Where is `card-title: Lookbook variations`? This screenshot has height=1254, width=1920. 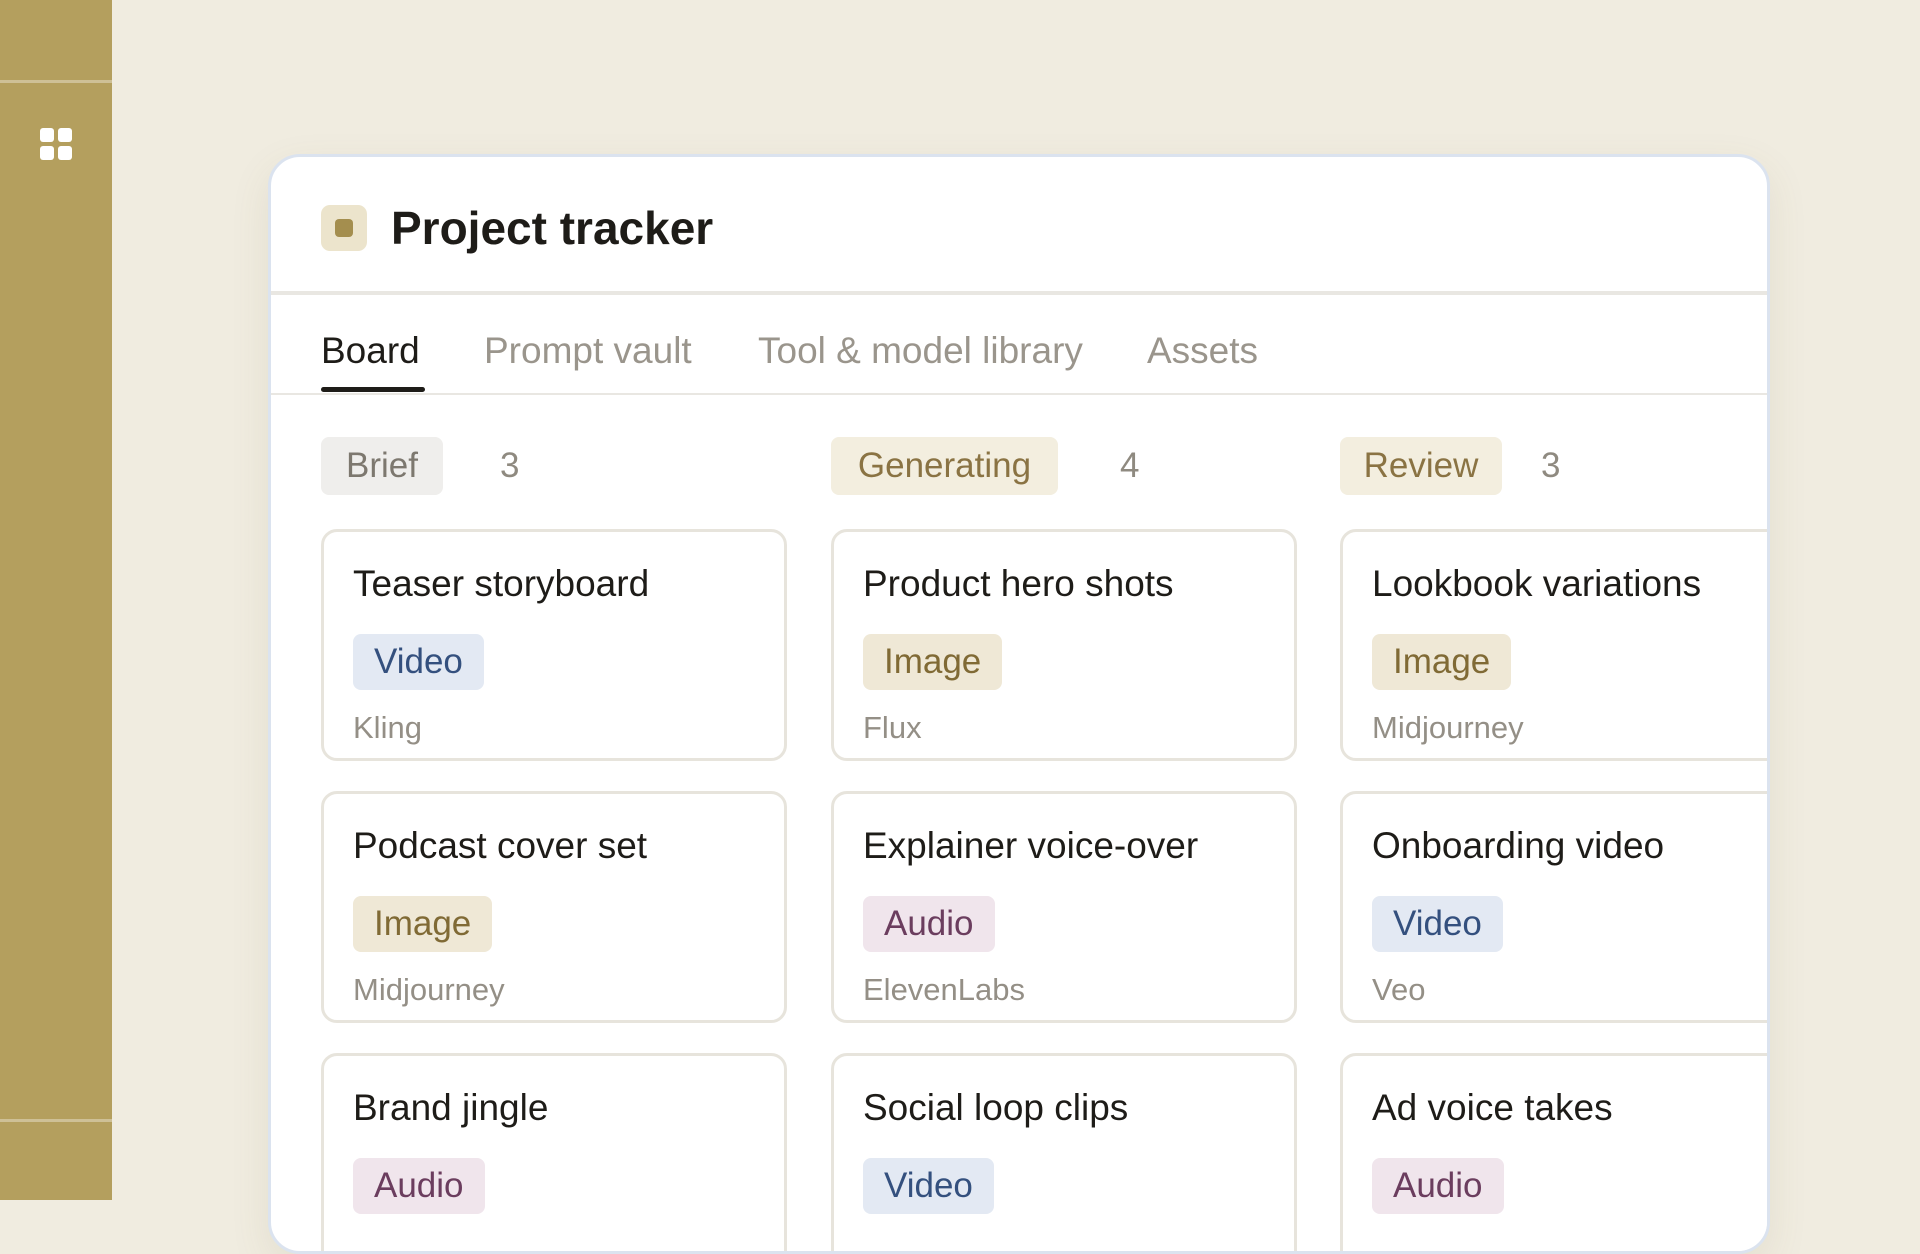 card-title: Lookbook variations is located at coordinates (1537, 583).